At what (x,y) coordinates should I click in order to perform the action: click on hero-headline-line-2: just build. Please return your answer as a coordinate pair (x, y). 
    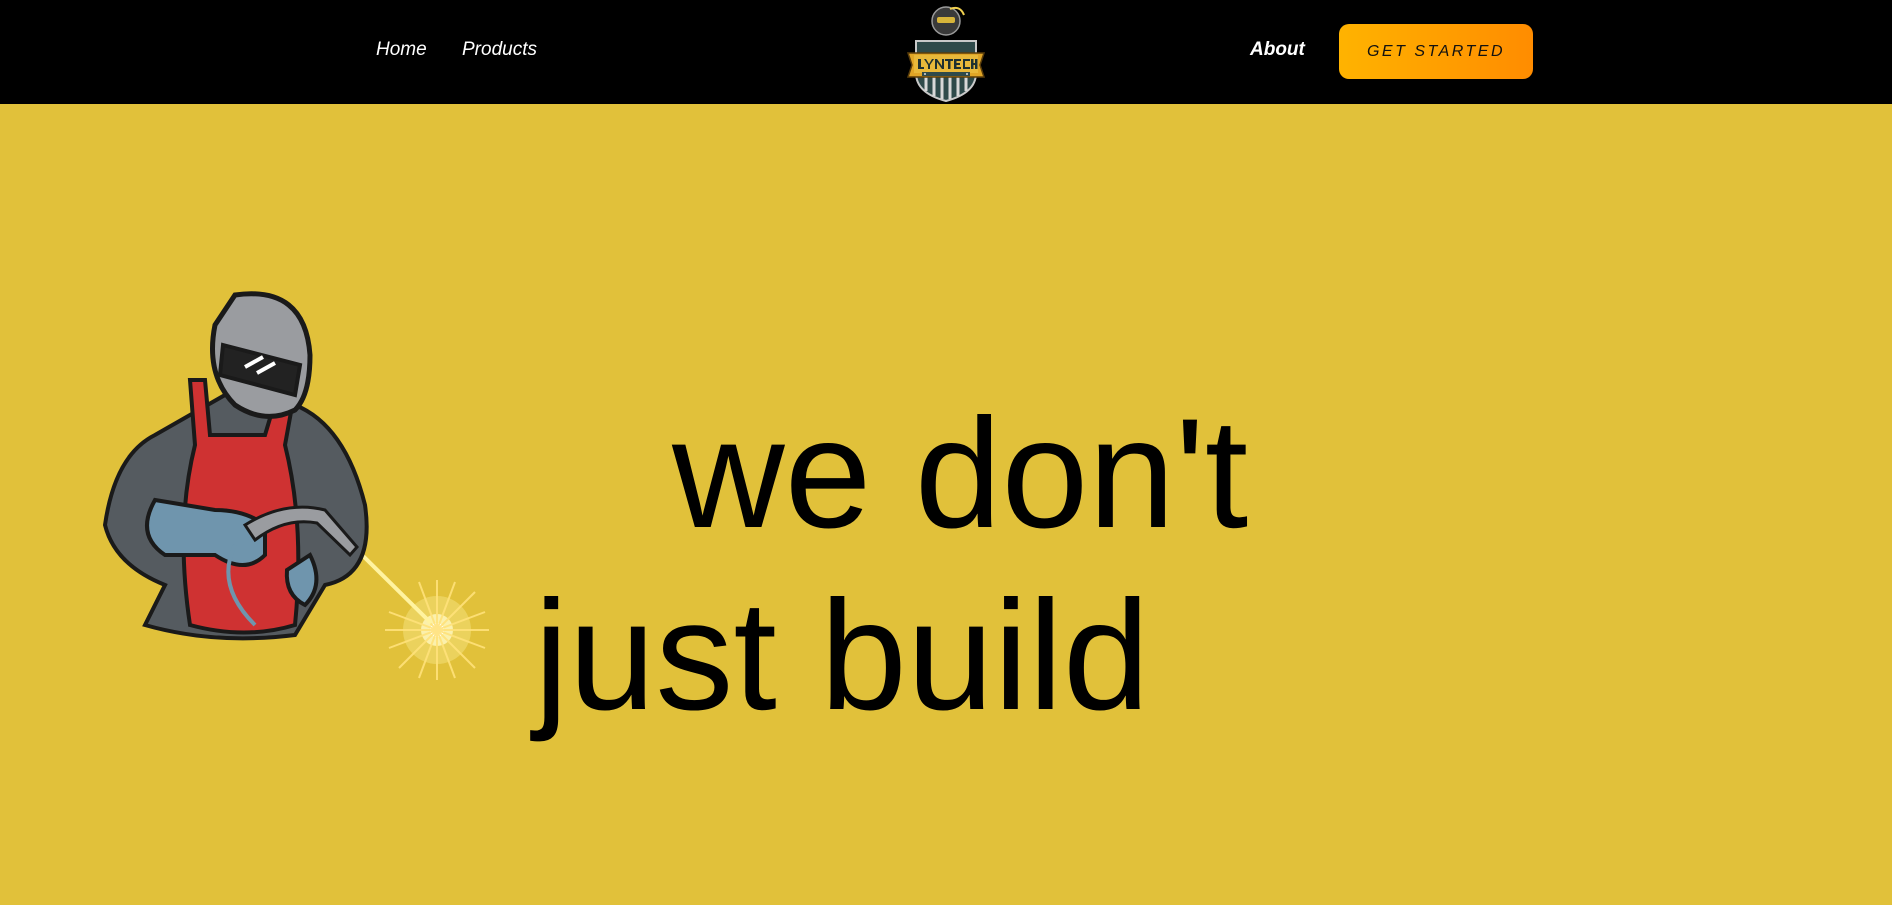
    Looking at the image, I should click on (842, 656).